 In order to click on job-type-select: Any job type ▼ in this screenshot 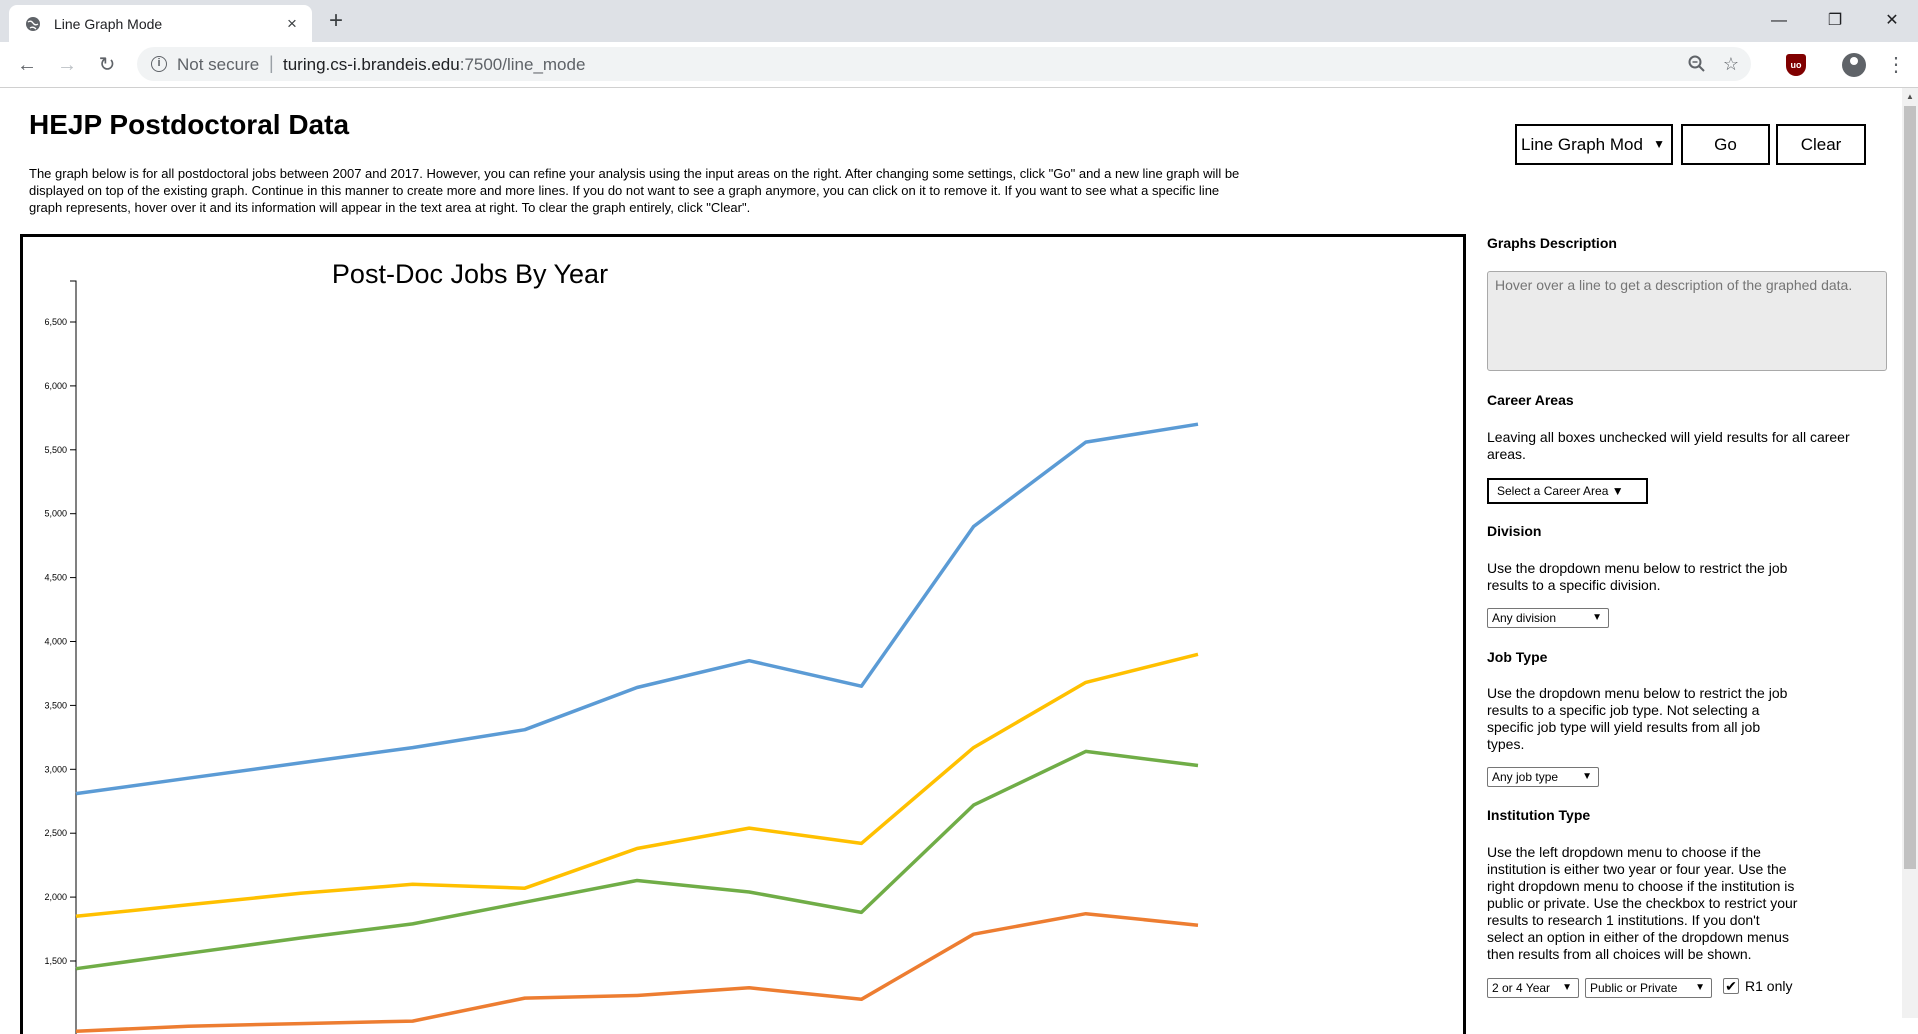, I will do `click(1543, 777)`.